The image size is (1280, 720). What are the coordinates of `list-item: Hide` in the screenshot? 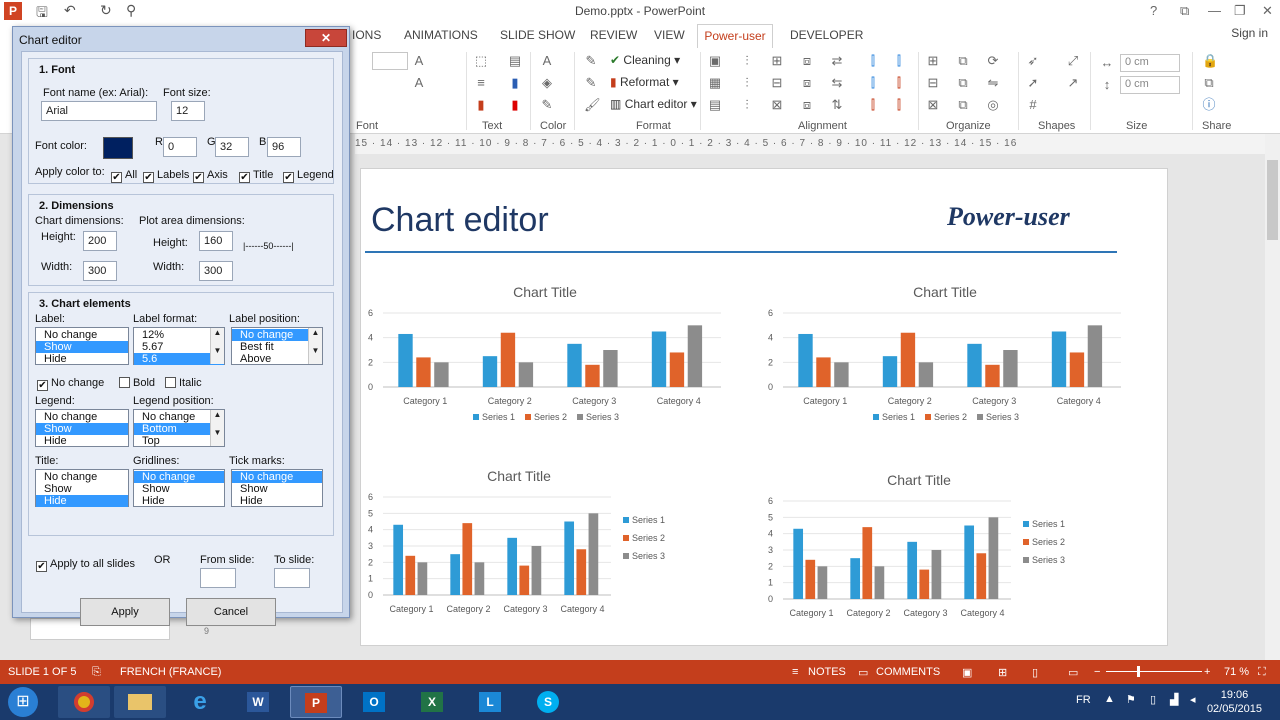 It's located at (277, 501).